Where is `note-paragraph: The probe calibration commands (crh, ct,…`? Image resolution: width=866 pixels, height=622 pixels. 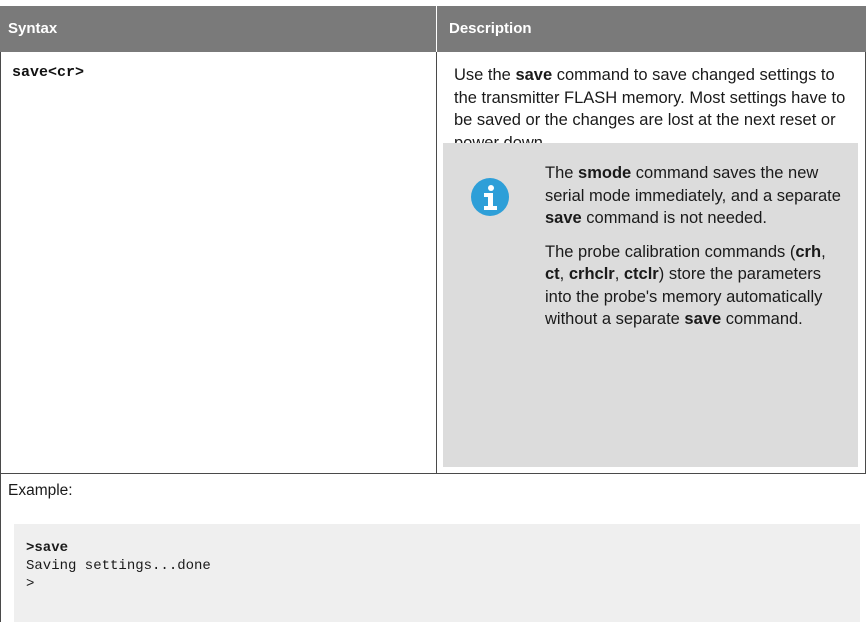 note-paragraph: The probe calibration commands (crh, ct,… is located at coordinates (685, 285).